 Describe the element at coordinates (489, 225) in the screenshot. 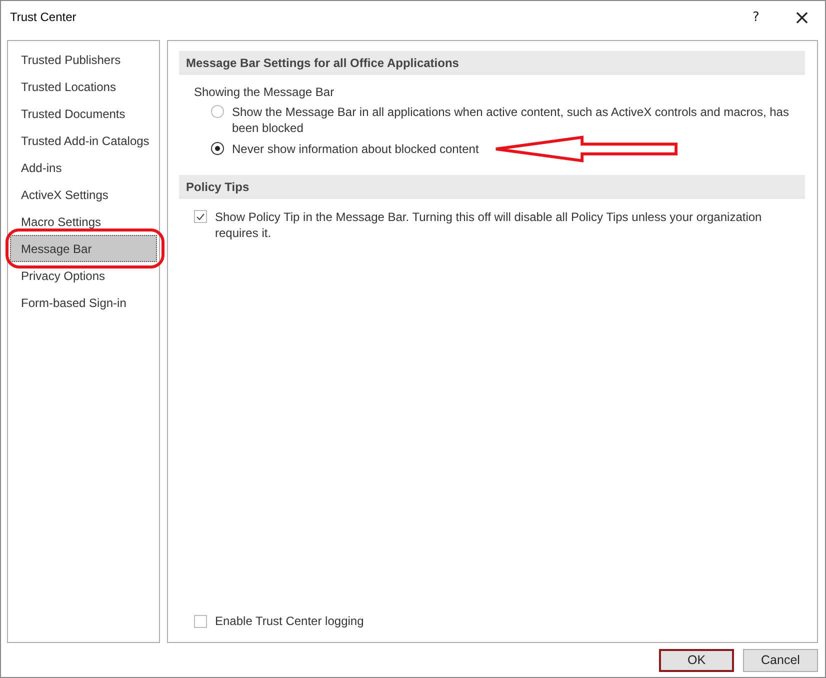

I see `option-label: Show Policy Tip in the Message Bar. Turning this off will disable all Policy Tips unless your organization requires it.` at that location.